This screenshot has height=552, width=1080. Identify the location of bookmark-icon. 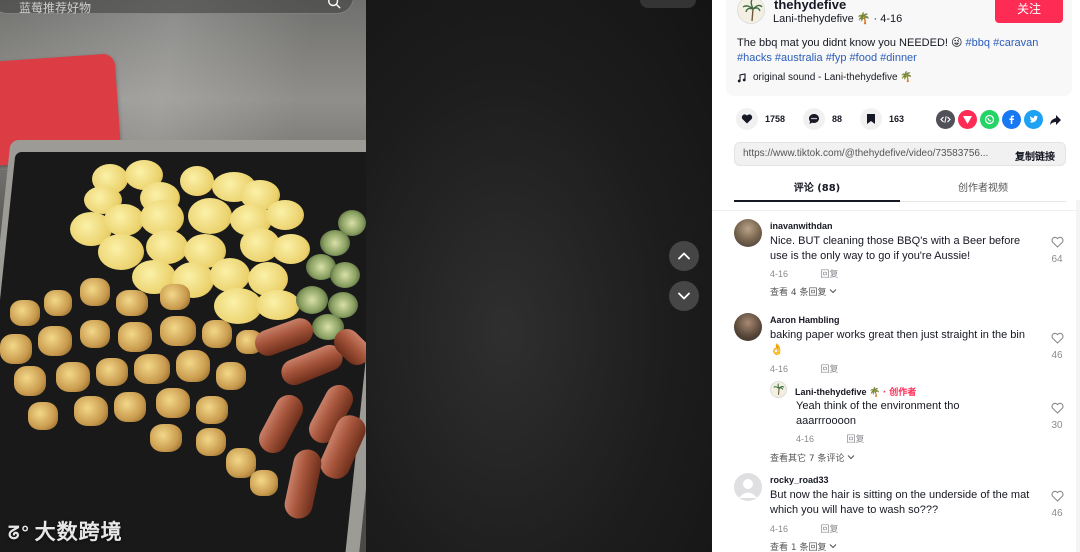
(871, 119).